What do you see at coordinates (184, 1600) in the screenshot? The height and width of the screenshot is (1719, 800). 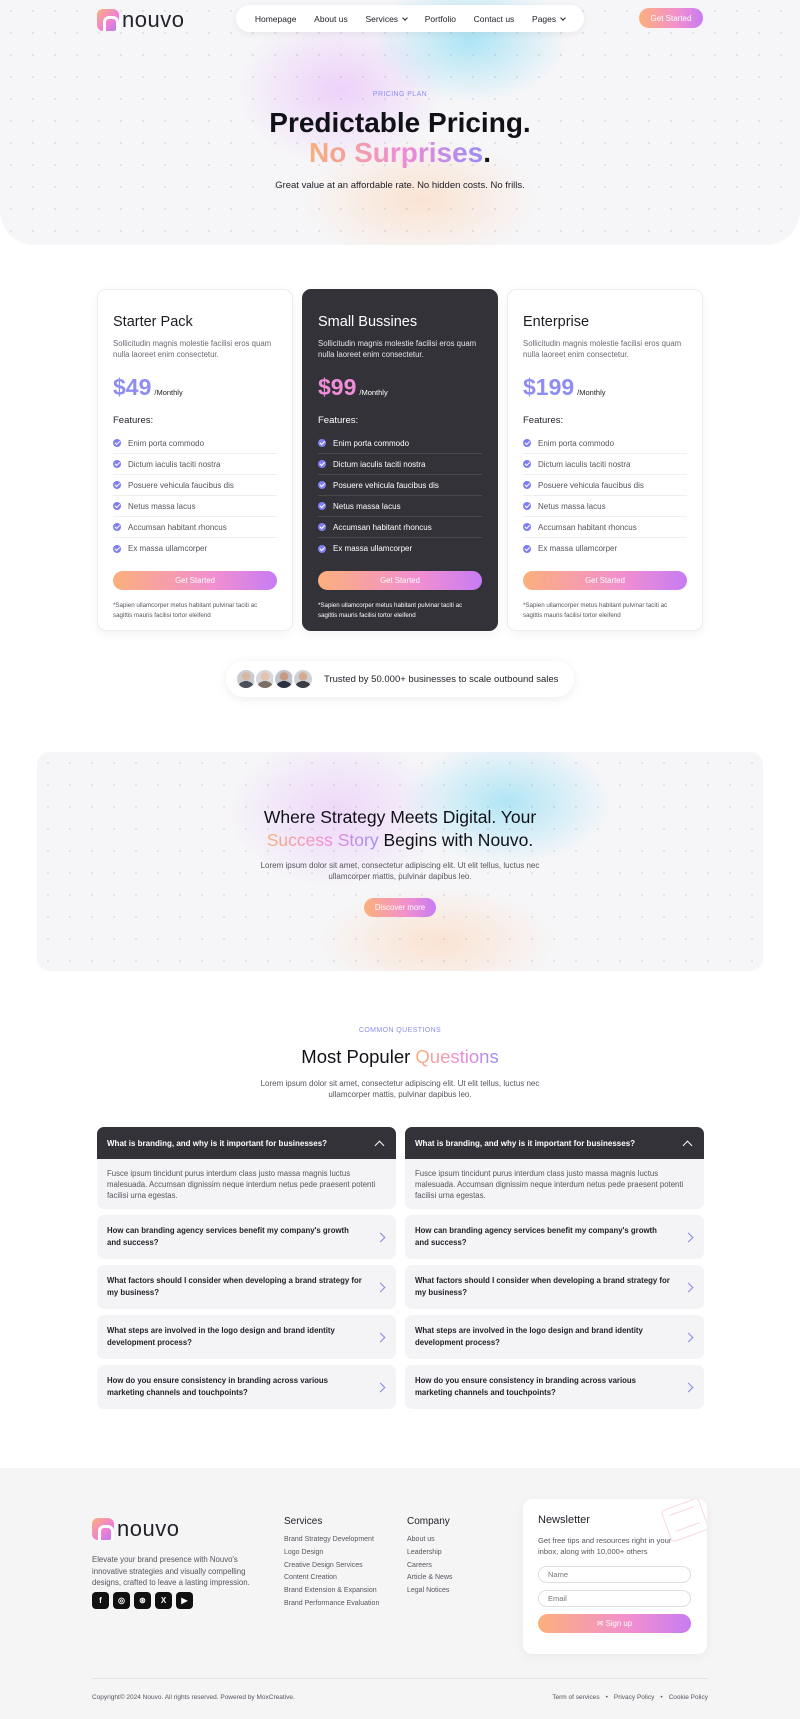 I see `youtube-icon: ▶` at bounding box center [184, 1600].